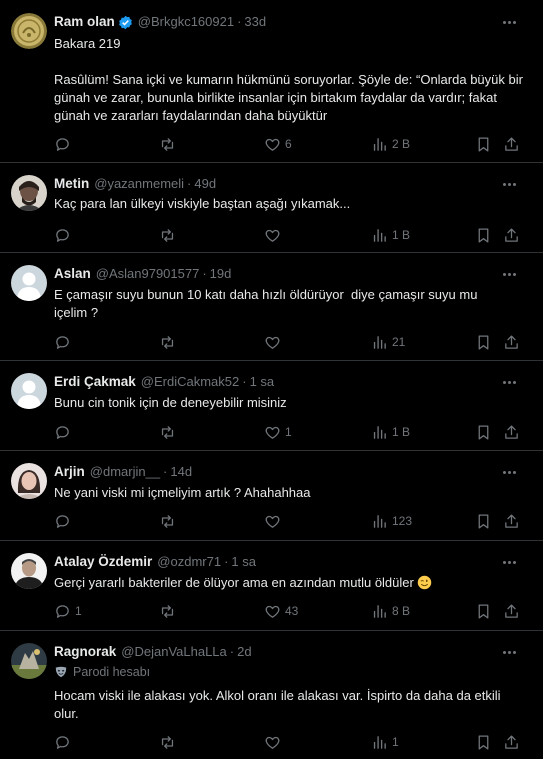 Image resolution: width=543 pixels, height=759 pixels. I want to click on like-button: 43, so click(281, 611).